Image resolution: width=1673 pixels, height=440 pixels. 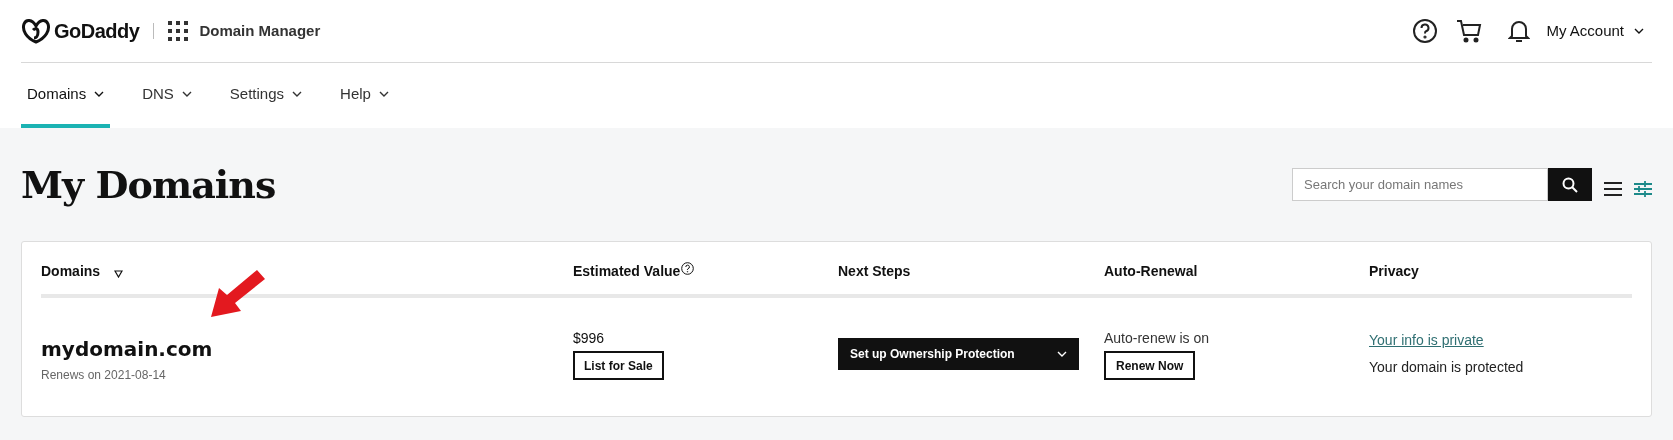 What do you see at coordinates (97, 31) in the screenshot?
I see `brand-name: GoDaddy` at bounding box center [97, 31].